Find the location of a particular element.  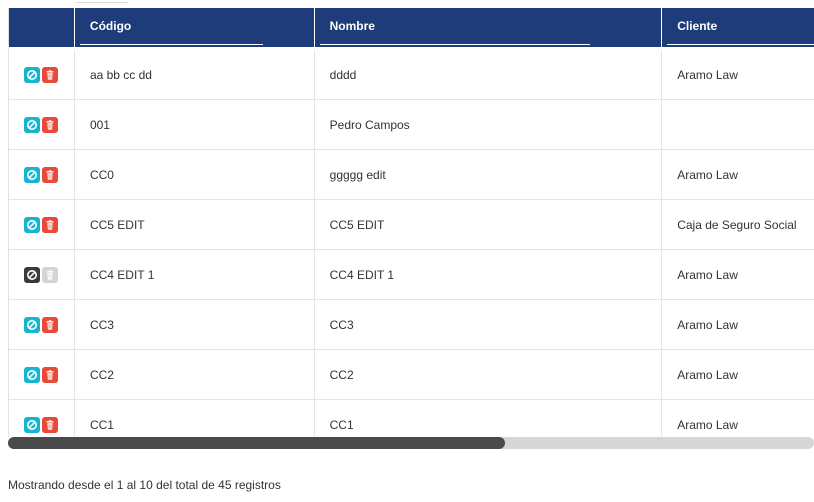

cell-codigo: aa bb cc dd is located at coordinates (195, 75).